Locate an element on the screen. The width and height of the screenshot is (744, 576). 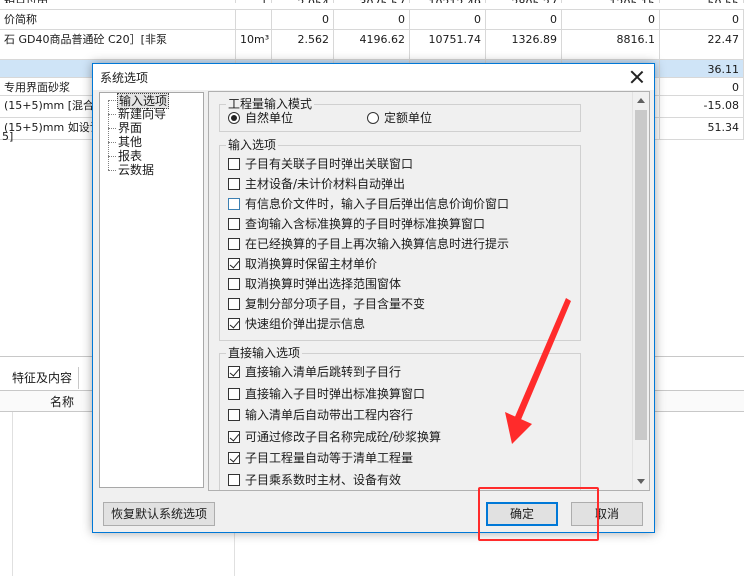
column-name-header: 名称 is located at coordinates (62, 402).